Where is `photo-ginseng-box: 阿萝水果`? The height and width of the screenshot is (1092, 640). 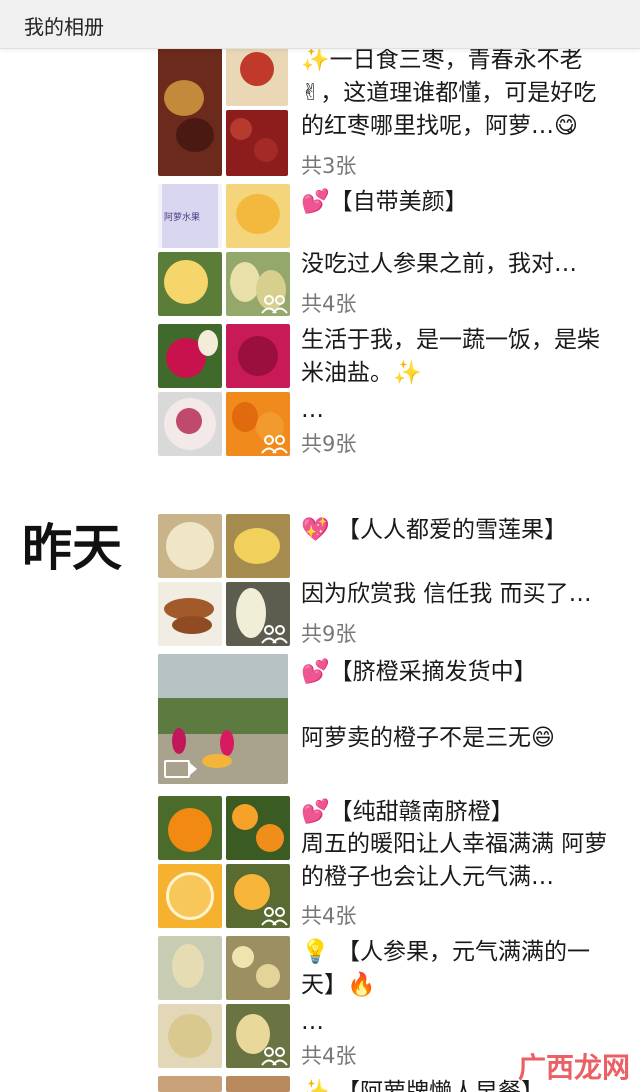 photo-ginseng-box: 阿萝水果 is located at coordinates (190, 216).